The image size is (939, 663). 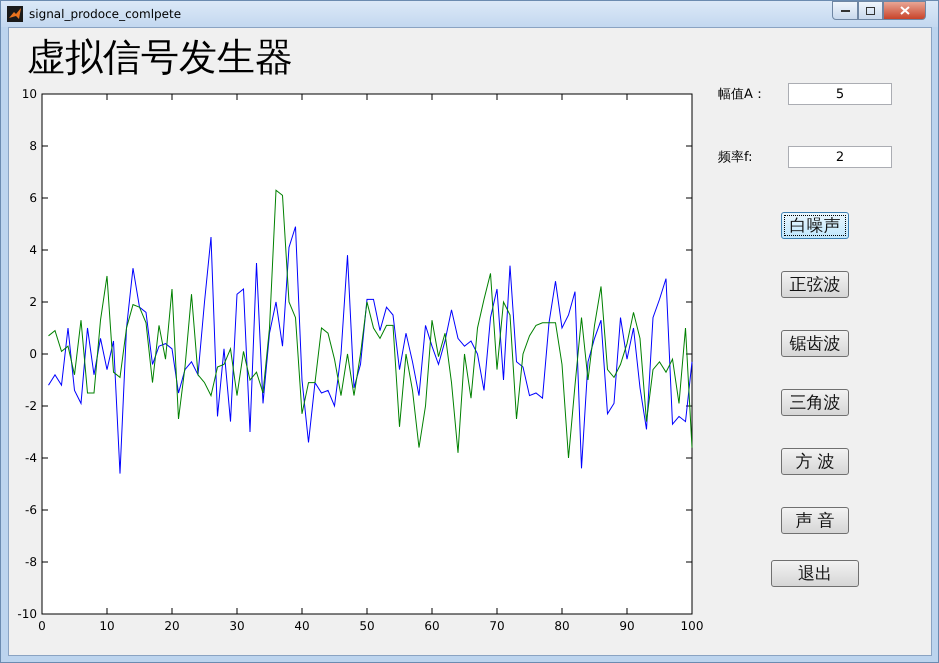 I want to click on exit-button: 退出, so click(x=815, y=573).